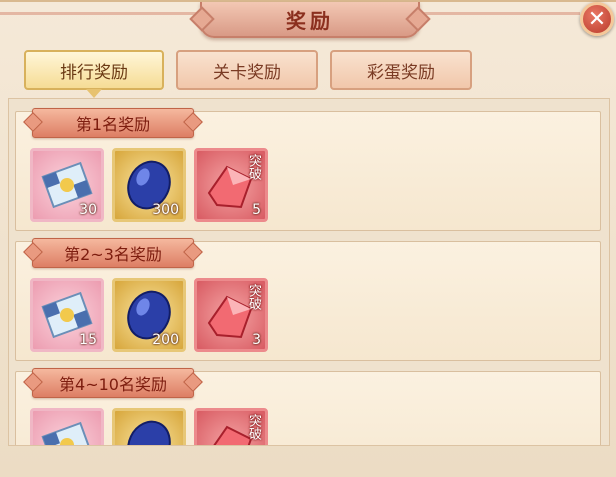 The width and height of the screenshot is (616, 477). I want to click on close-x-icon: ✕, so click(597, 19).